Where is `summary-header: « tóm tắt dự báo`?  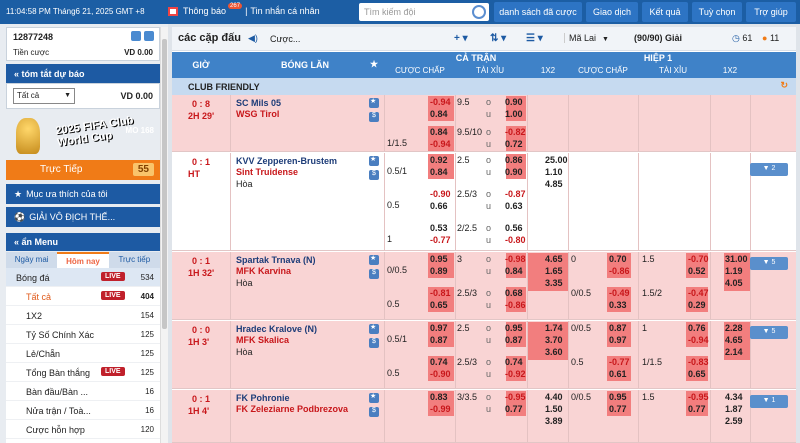
summary-header: « tóm tắt dự báo is located at coordinates (83, 73).